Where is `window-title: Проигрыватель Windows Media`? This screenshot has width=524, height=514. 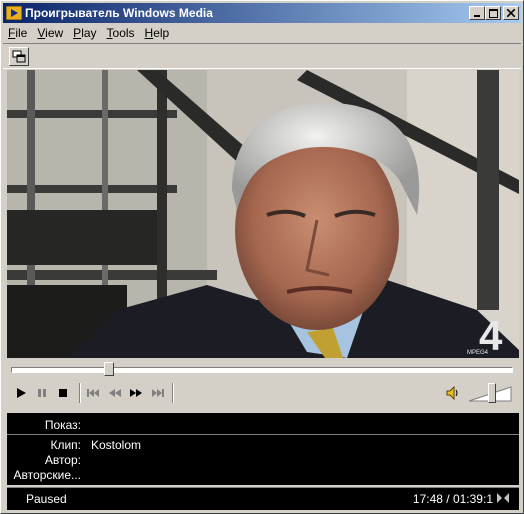 window-title: Проигрыватель Windows Media is located at coordinates (119, 13).